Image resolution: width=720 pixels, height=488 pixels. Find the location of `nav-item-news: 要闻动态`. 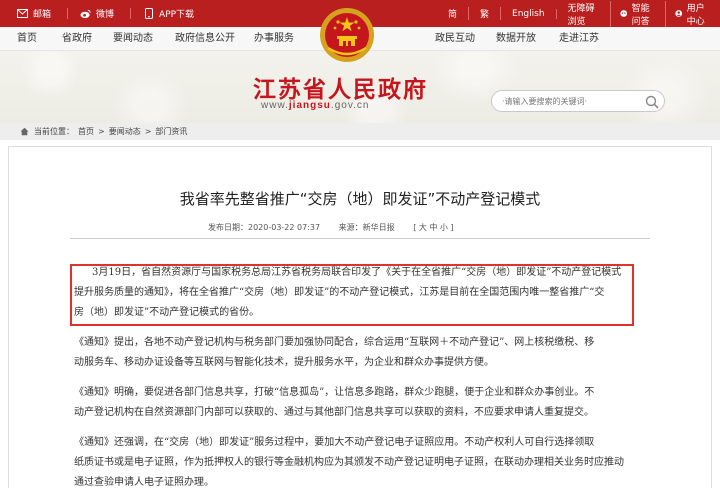

nav-item-news: 要闻动态 is located at coordinates (133, 39).